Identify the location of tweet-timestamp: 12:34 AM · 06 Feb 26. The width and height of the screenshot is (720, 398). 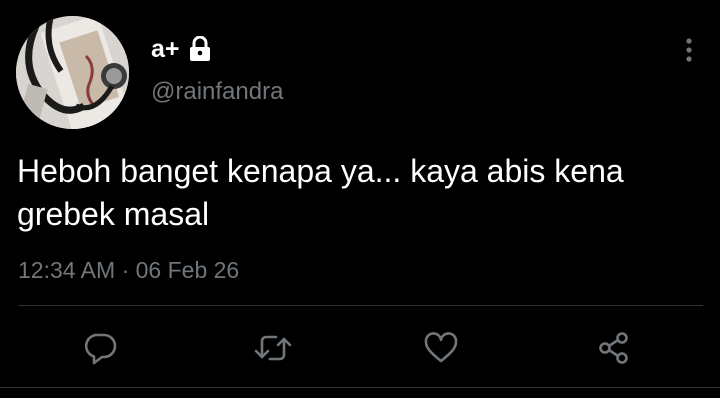
(128, 270).